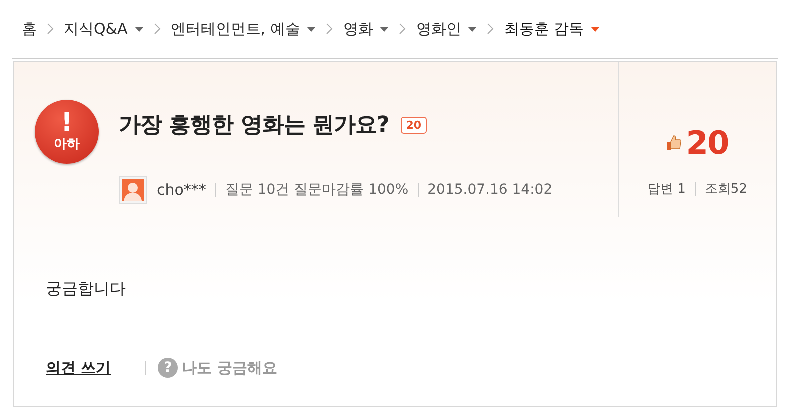  Describe the element at coordinates (29, 29) in the screenshot. I see `breadcrumb-link: 홈` at that location.